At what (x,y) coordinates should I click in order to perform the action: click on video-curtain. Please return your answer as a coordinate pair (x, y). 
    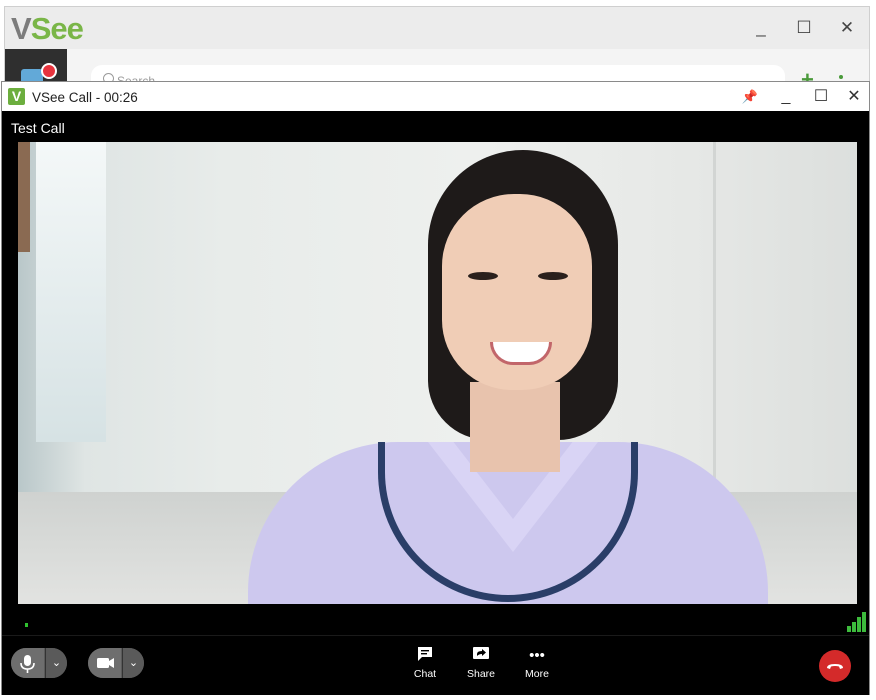
    Looking at the image, I should click on (24, 197).